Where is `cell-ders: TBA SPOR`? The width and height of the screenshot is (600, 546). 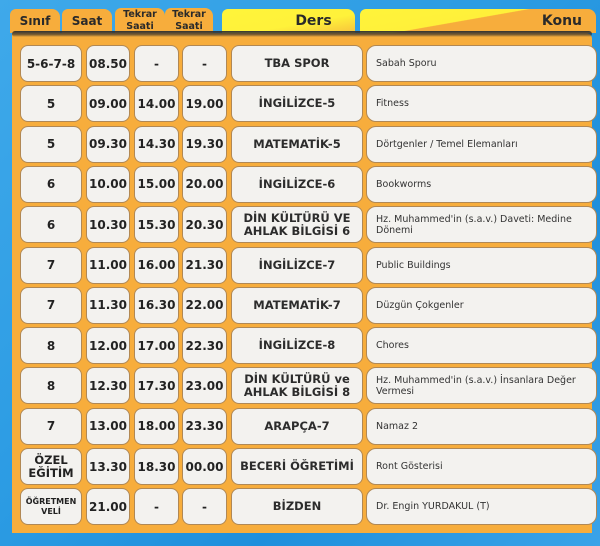 cell-ders: TBA SPOR is located at coordinates (297, 63).